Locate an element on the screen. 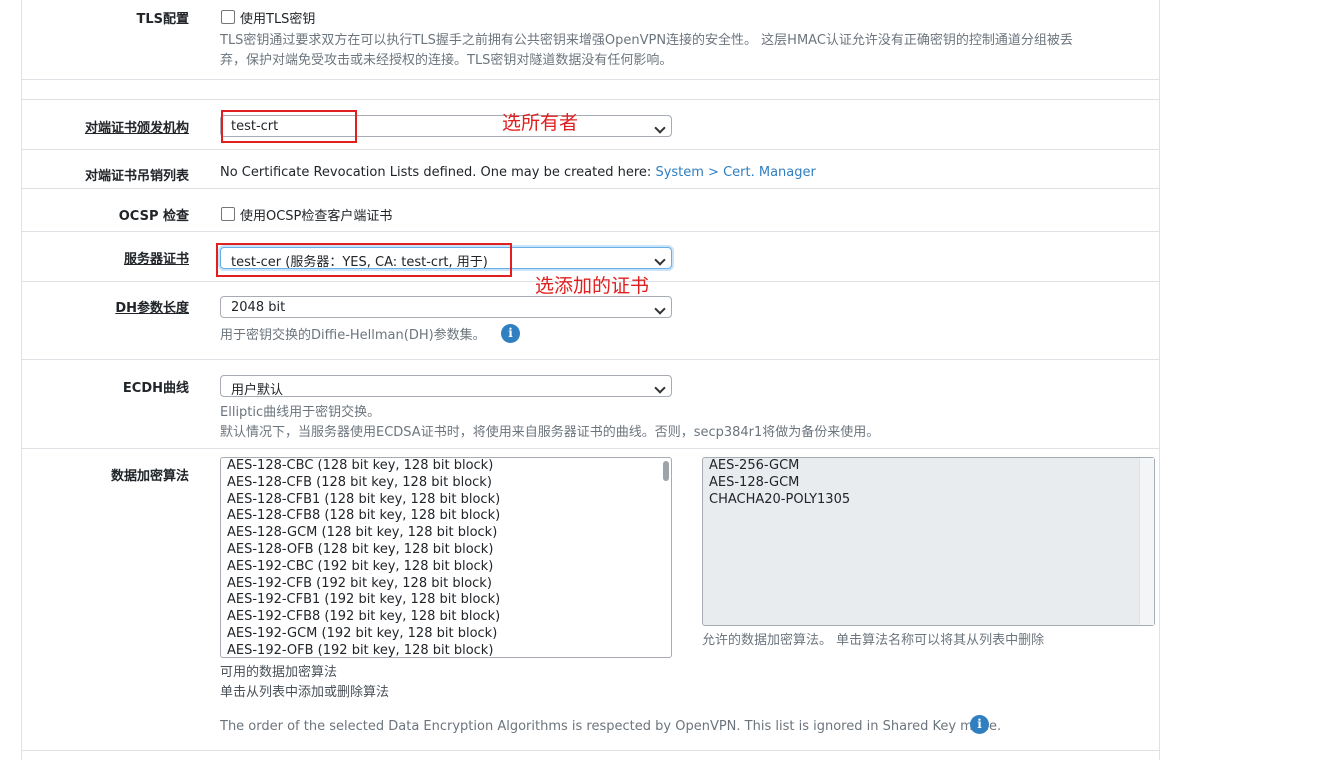  annotation-select-added-cert: 选添加的证书 is located at coordinates (592, 286).